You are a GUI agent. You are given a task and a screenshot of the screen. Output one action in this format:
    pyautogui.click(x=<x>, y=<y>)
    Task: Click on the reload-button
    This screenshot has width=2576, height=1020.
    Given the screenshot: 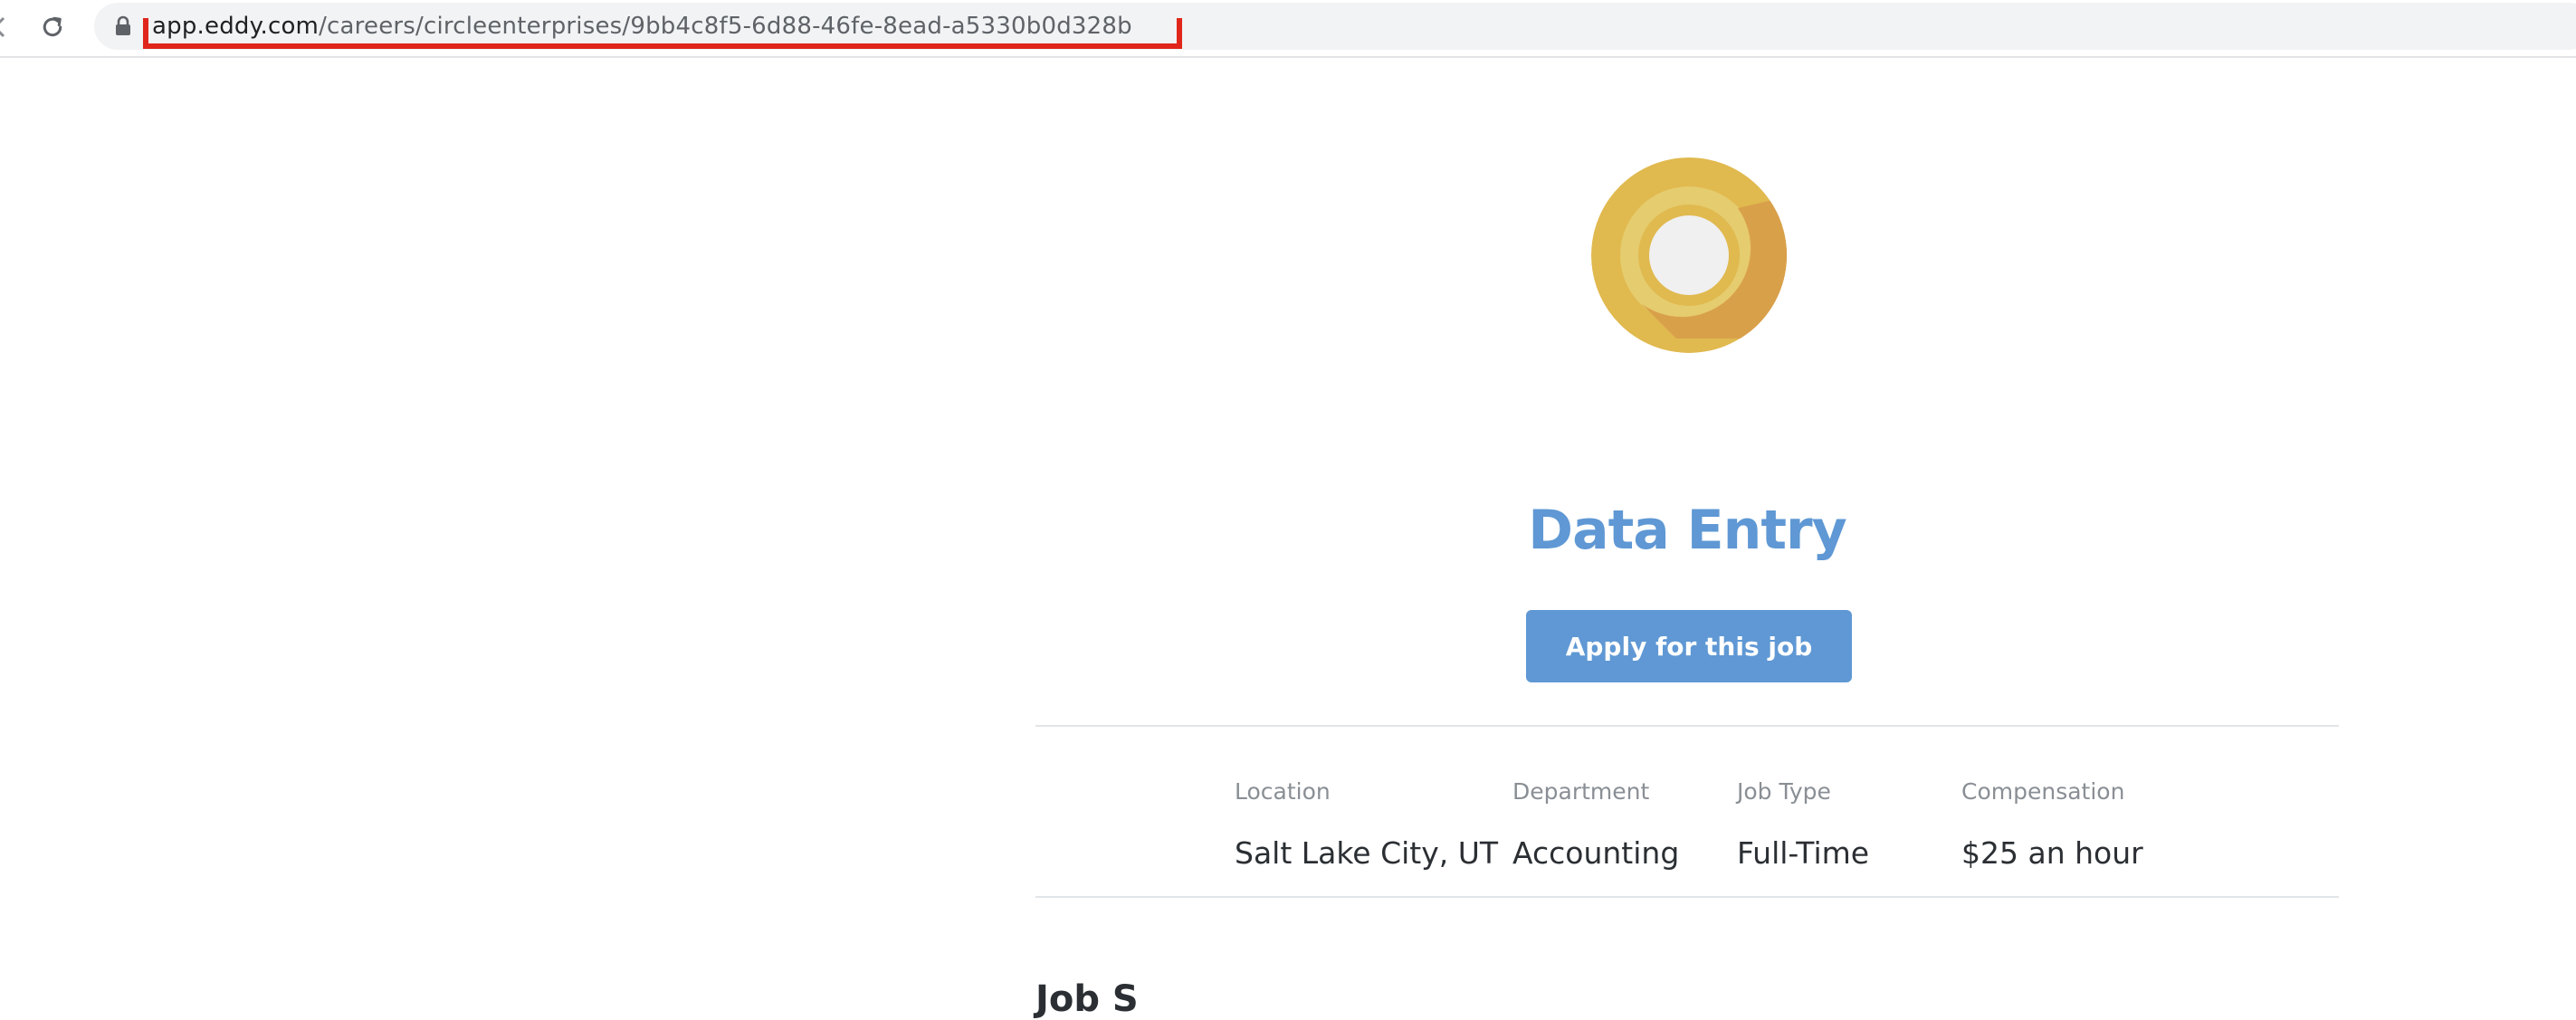 What is the action you would take?
    pyautogui.click(x=52, y=27)
    